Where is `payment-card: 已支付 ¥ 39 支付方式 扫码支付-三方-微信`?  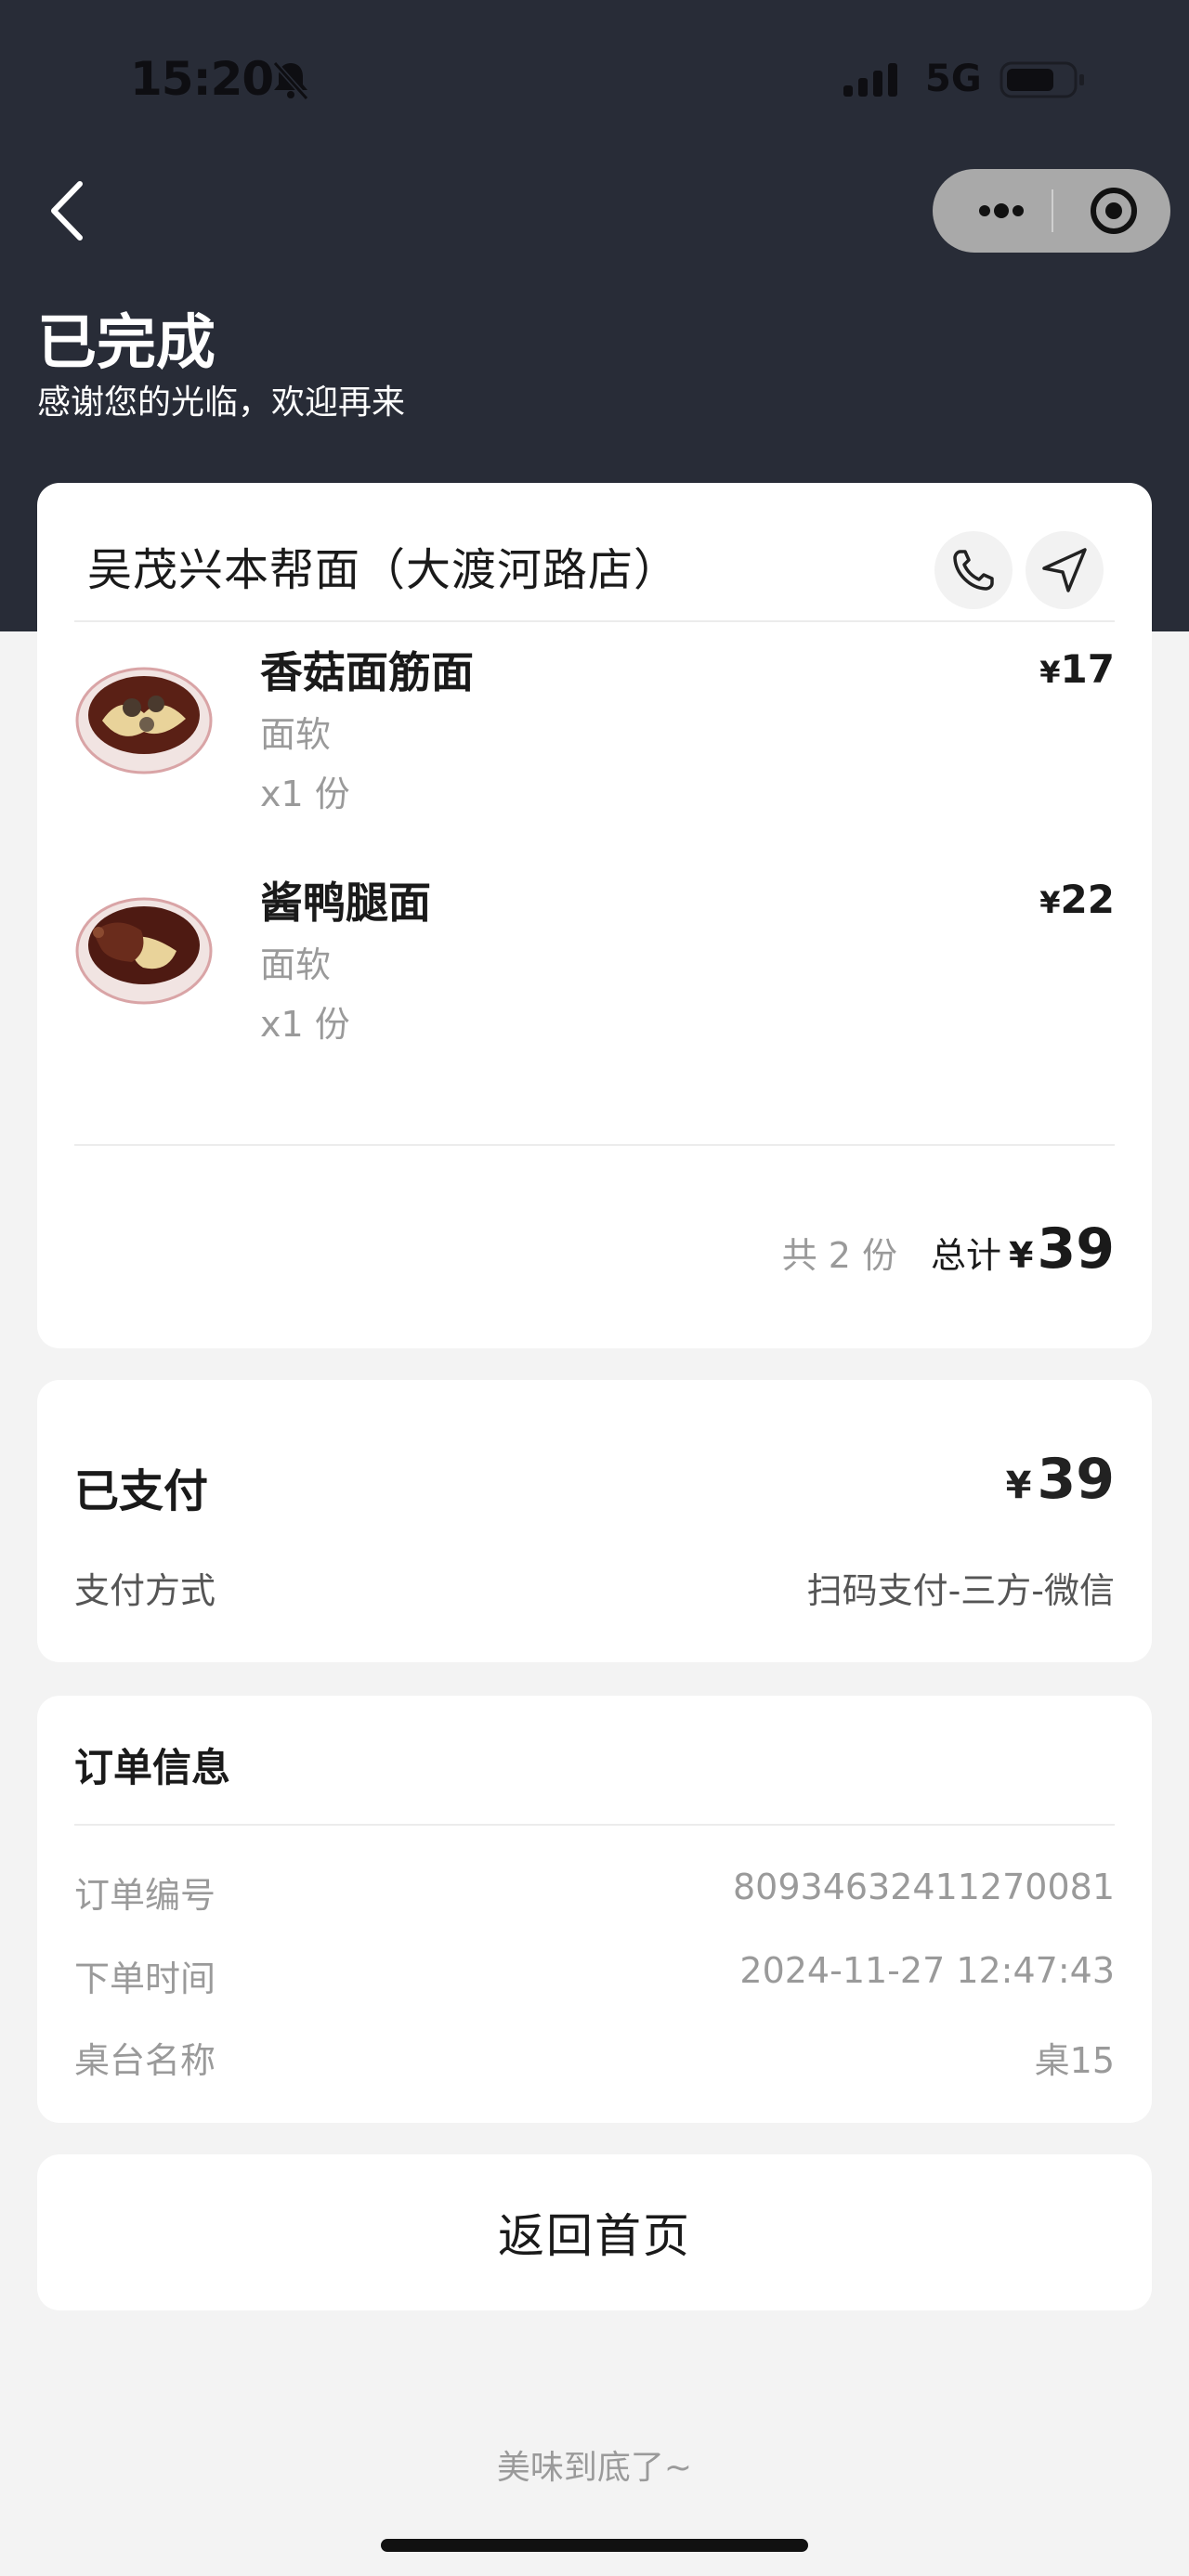 payment-card: 已支付 ¥ 39 支付方式 扫码支付-三方-微信 is located at coordinates (594, 1521).